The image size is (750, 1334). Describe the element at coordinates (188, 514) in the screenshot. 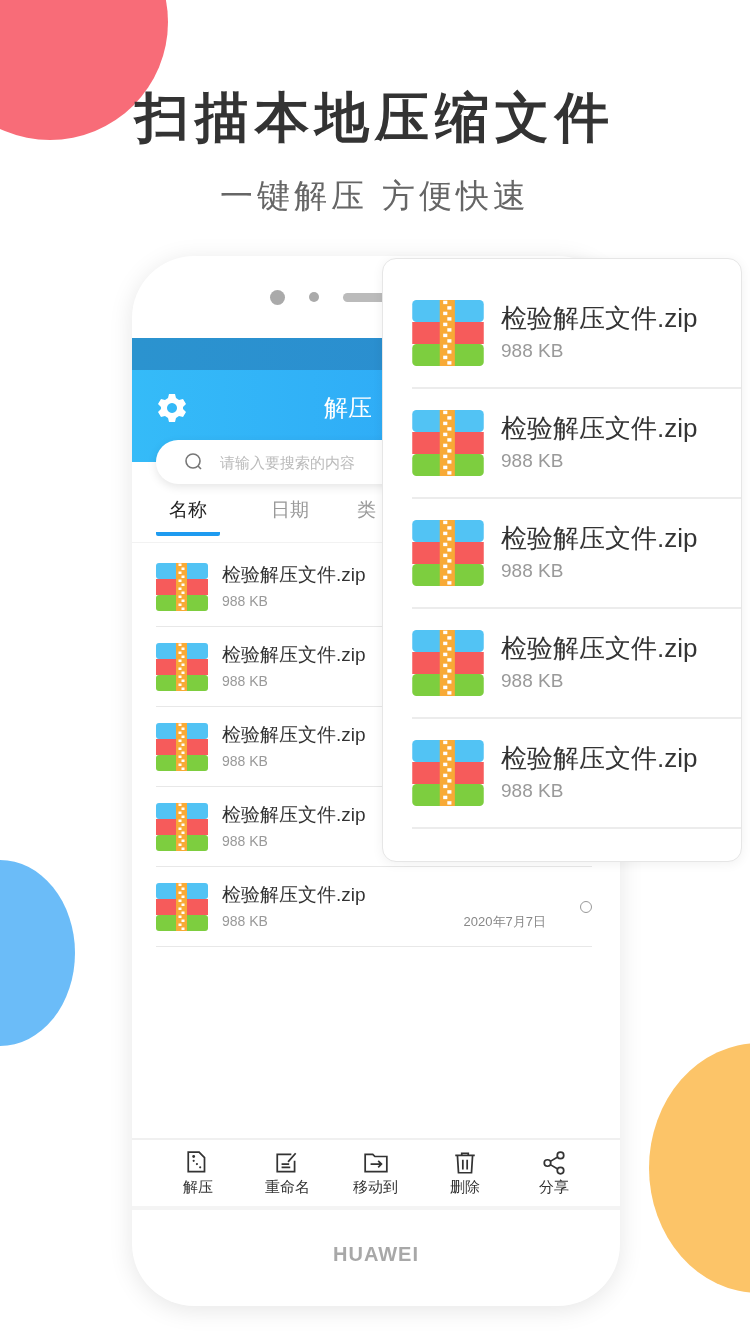

I see `tab: 名称` at that location.